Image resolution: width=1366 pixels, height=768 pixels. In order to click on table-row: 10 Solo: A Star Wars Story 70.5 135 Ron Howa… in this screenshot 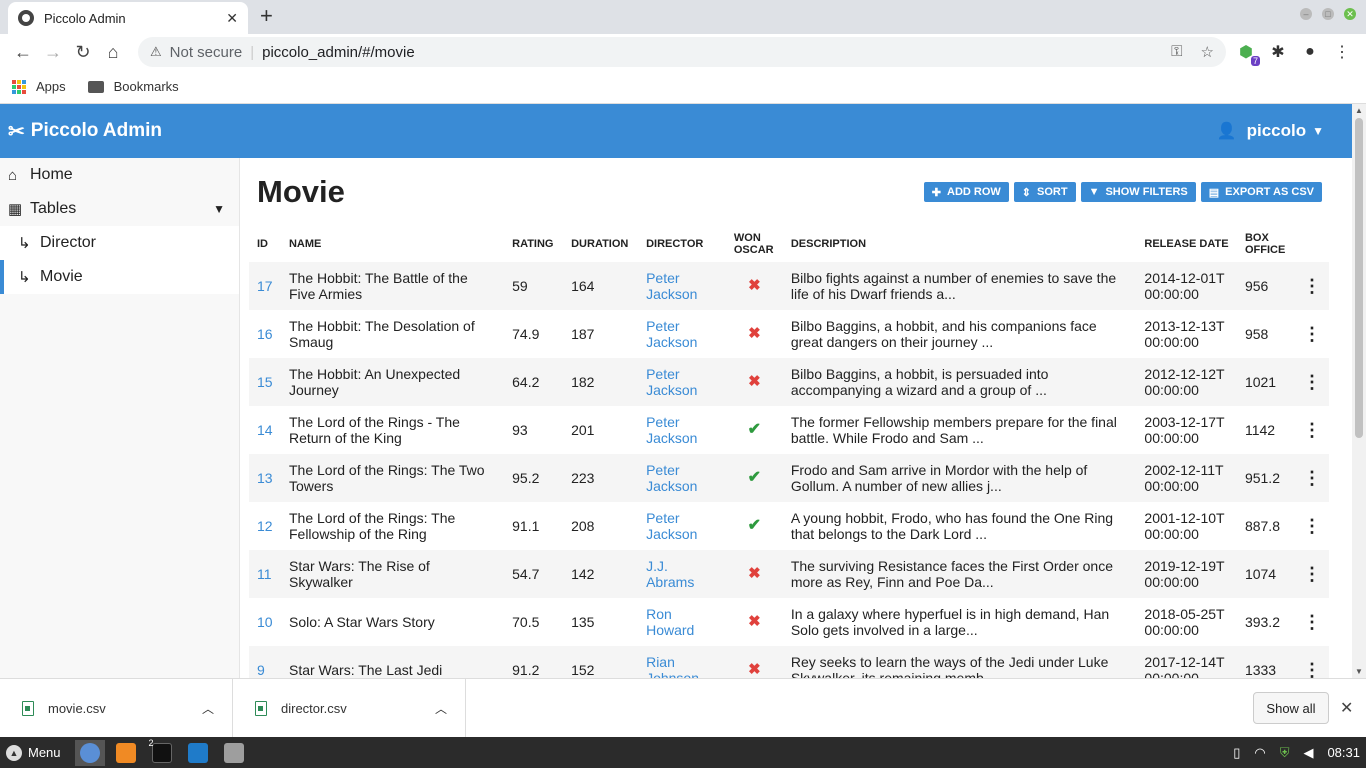, I will do `click(789, 622)`.